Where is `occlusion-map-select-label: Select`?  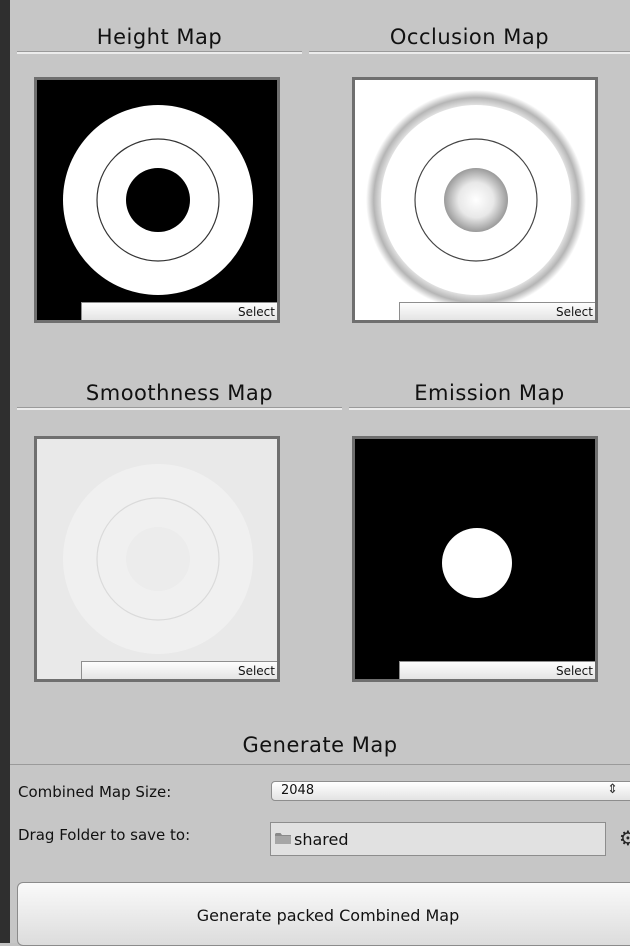
occlusion-map-select-label: Select is located at coordinates (574, 312).